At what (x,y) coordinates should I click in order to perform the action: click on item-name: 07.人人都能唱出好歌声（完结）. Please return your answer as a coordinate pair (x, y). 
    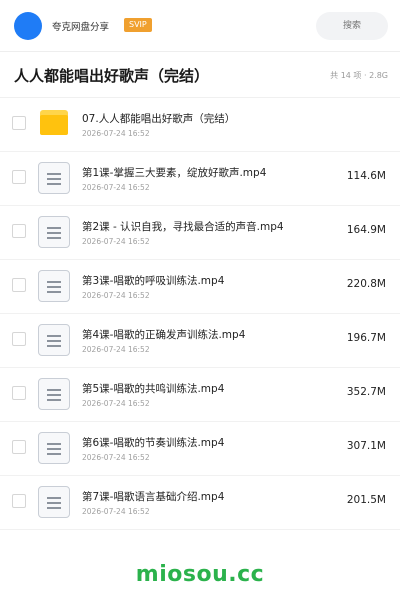
    Looking at the image, I should click on (158, 118).